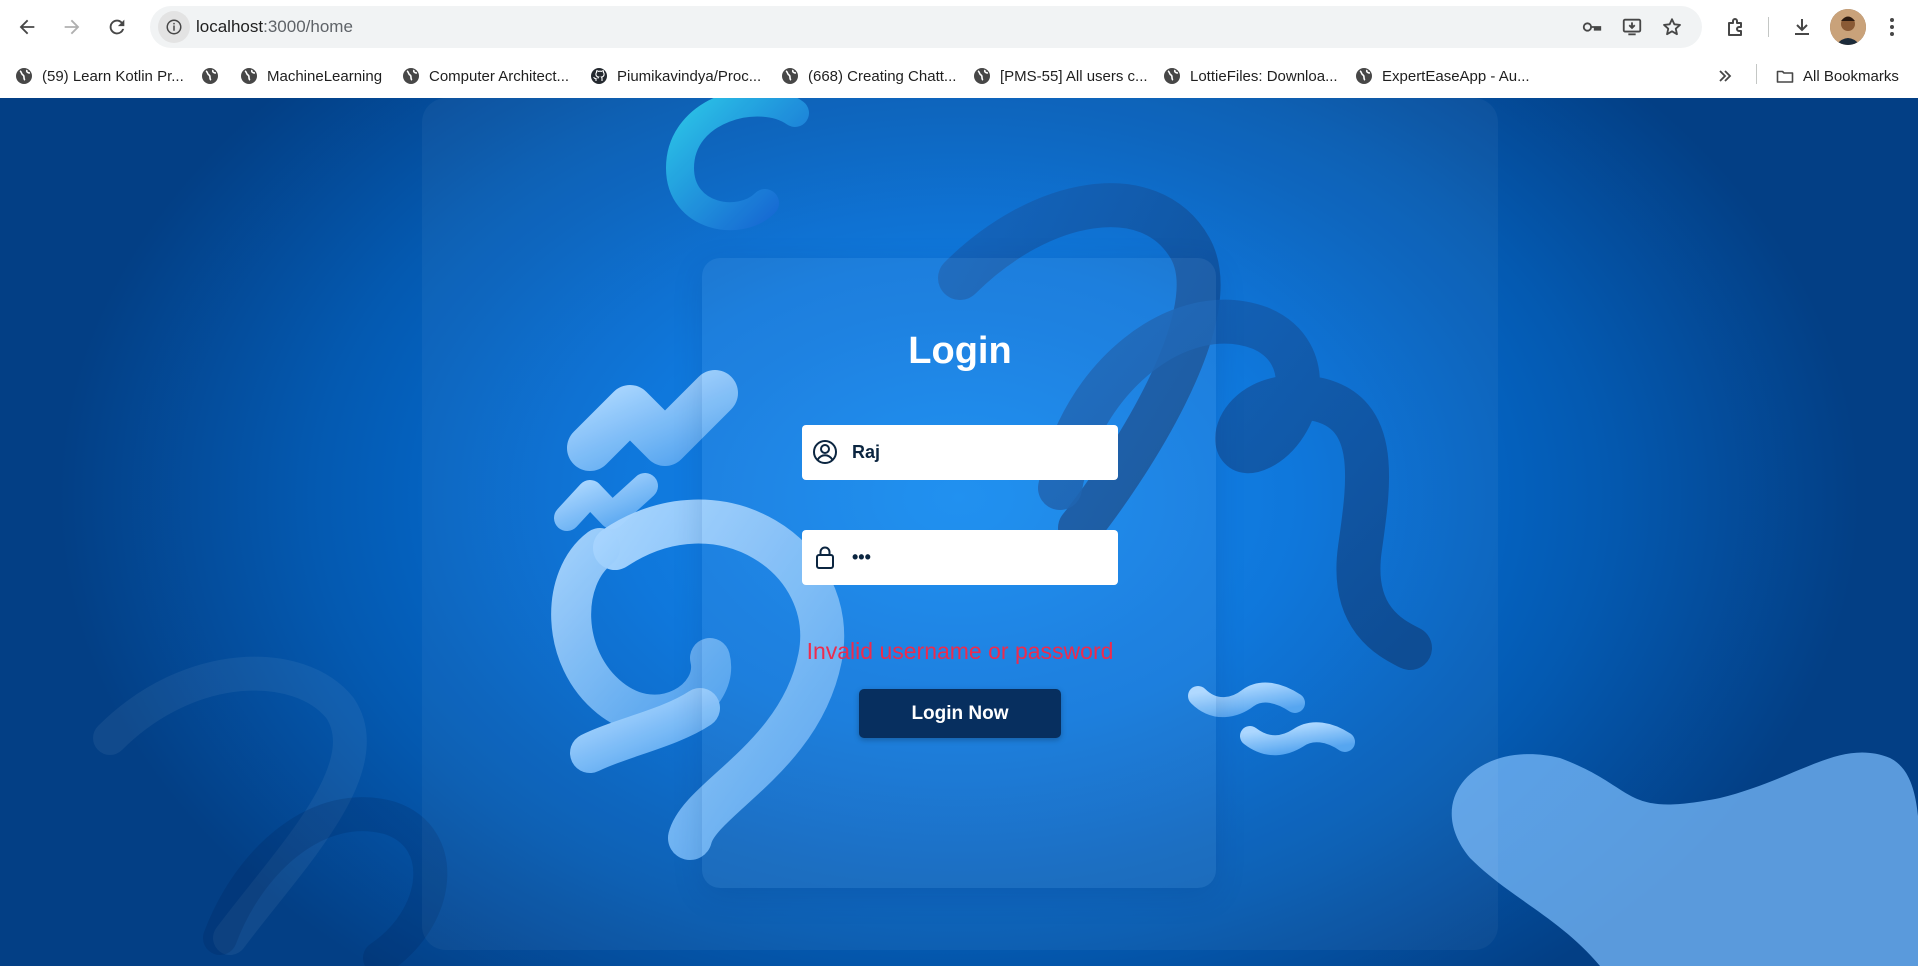 The height and width of the screenshot is (966, 1918). I want to click on info-icon, so click(174, 27).